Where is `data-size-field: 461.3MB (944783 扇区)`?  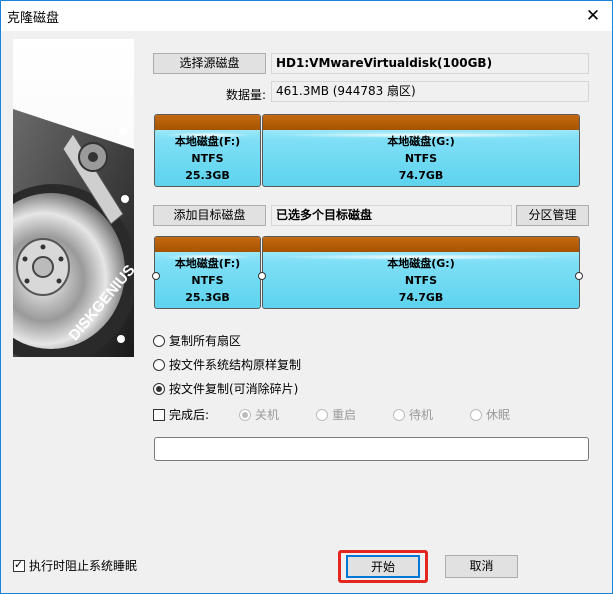 data-size-field: 461.3MB (944783 扇区) is located at coordinates (430, 91).